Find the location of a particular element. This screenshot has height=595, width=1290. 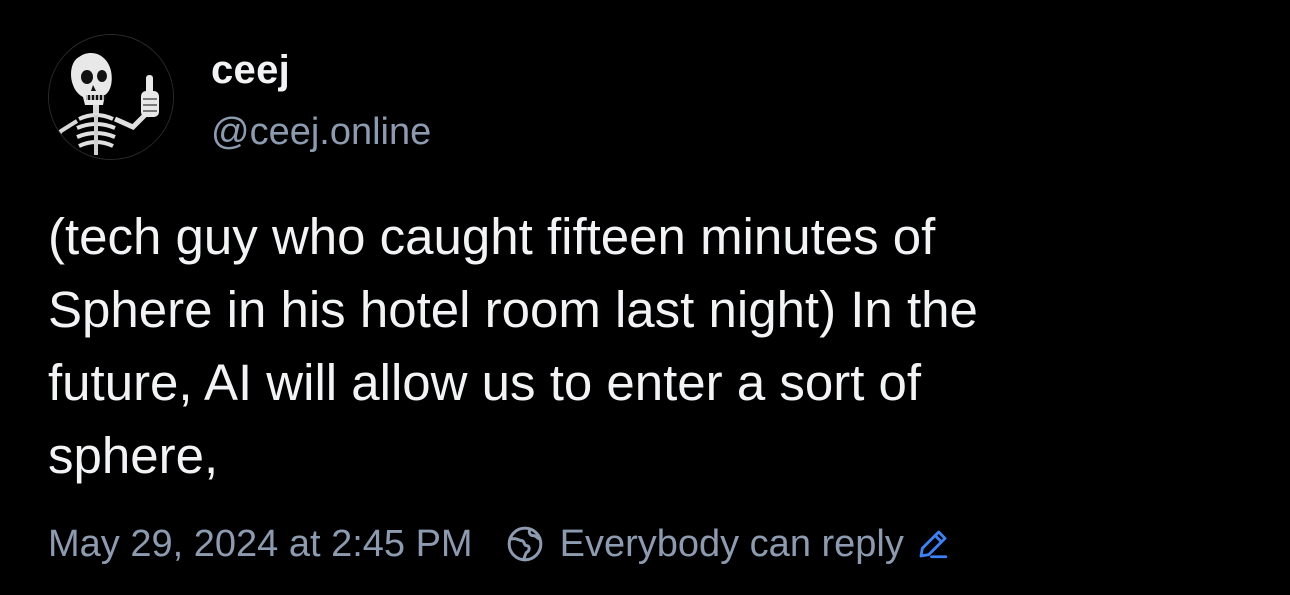

post-timestamp: May 29, 2024 at 2:45 PM is located at coordinates (260, 544).